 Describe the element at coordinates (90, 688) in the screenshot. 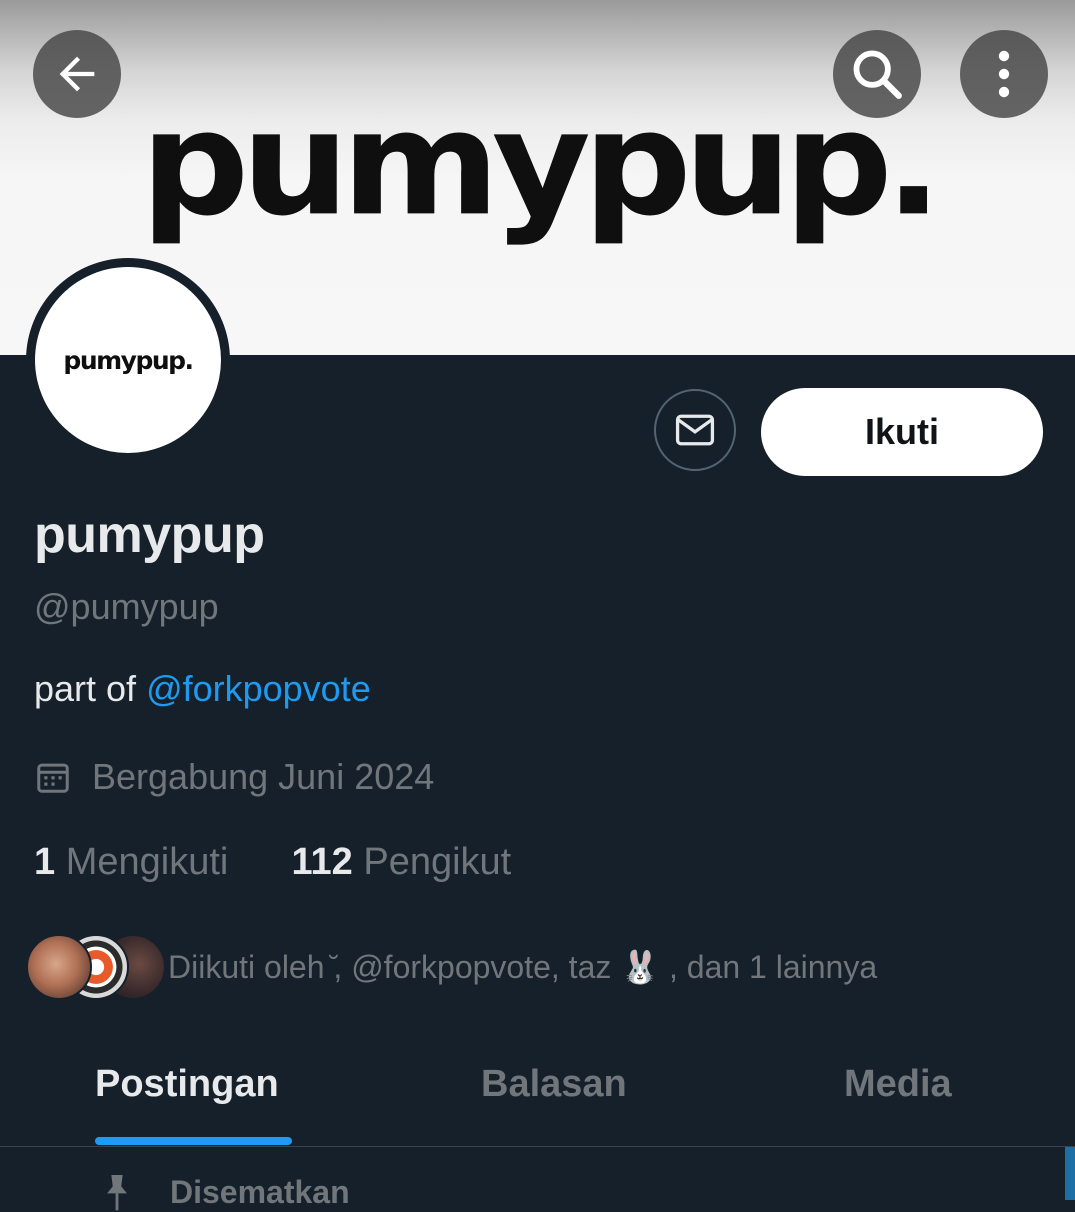

I see `bio-text: part of` at that location.